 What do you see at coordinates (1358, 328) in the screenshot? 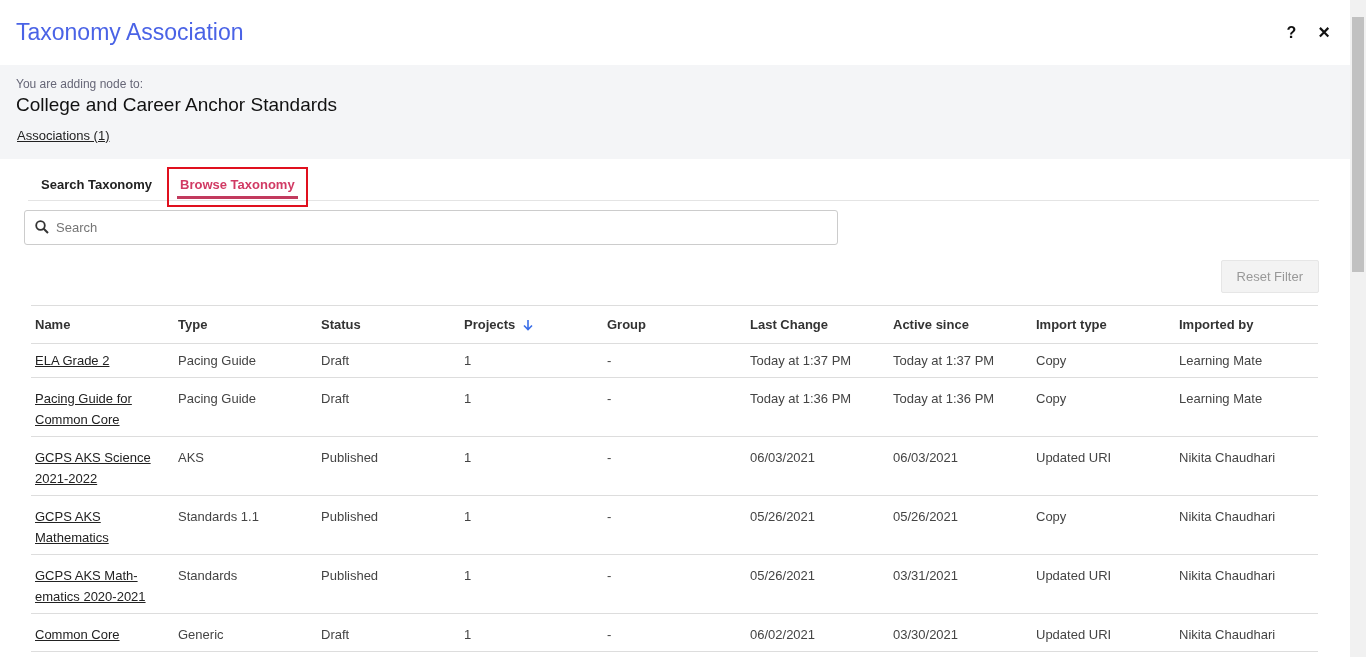
I see `scrollbar` at bounding box center [1358, 328].